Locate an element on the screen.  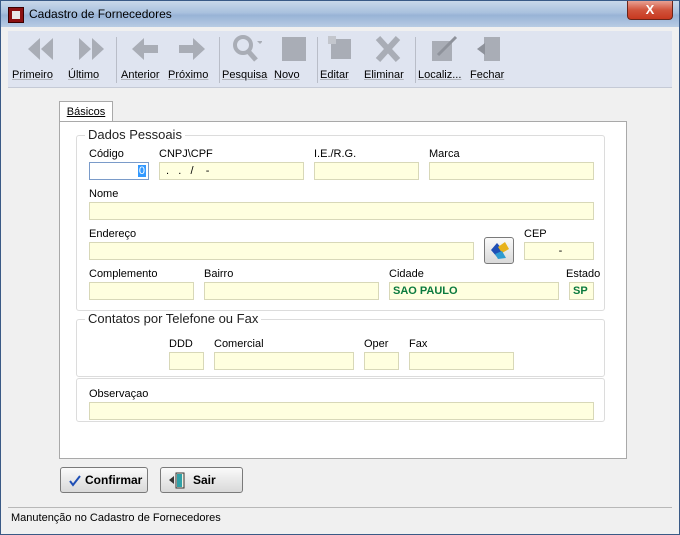
delete-record-button: Eliminar is located at coordinates (388, 61).